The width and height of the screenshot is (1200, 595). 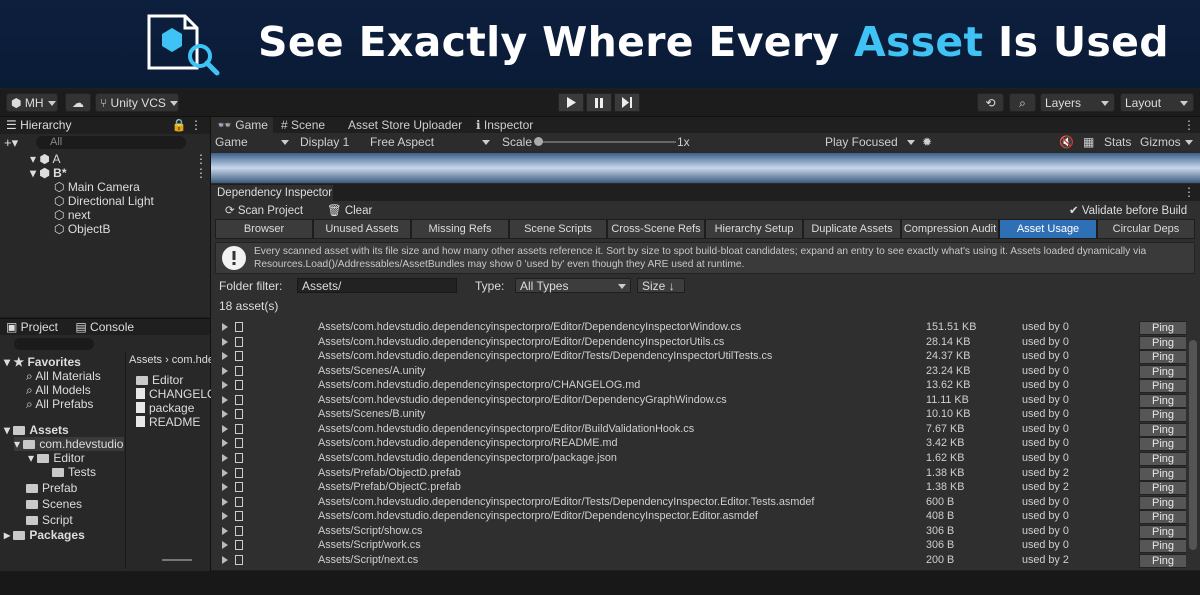 I want to click on tab-browser: Browser, so click(x=264, y=229).